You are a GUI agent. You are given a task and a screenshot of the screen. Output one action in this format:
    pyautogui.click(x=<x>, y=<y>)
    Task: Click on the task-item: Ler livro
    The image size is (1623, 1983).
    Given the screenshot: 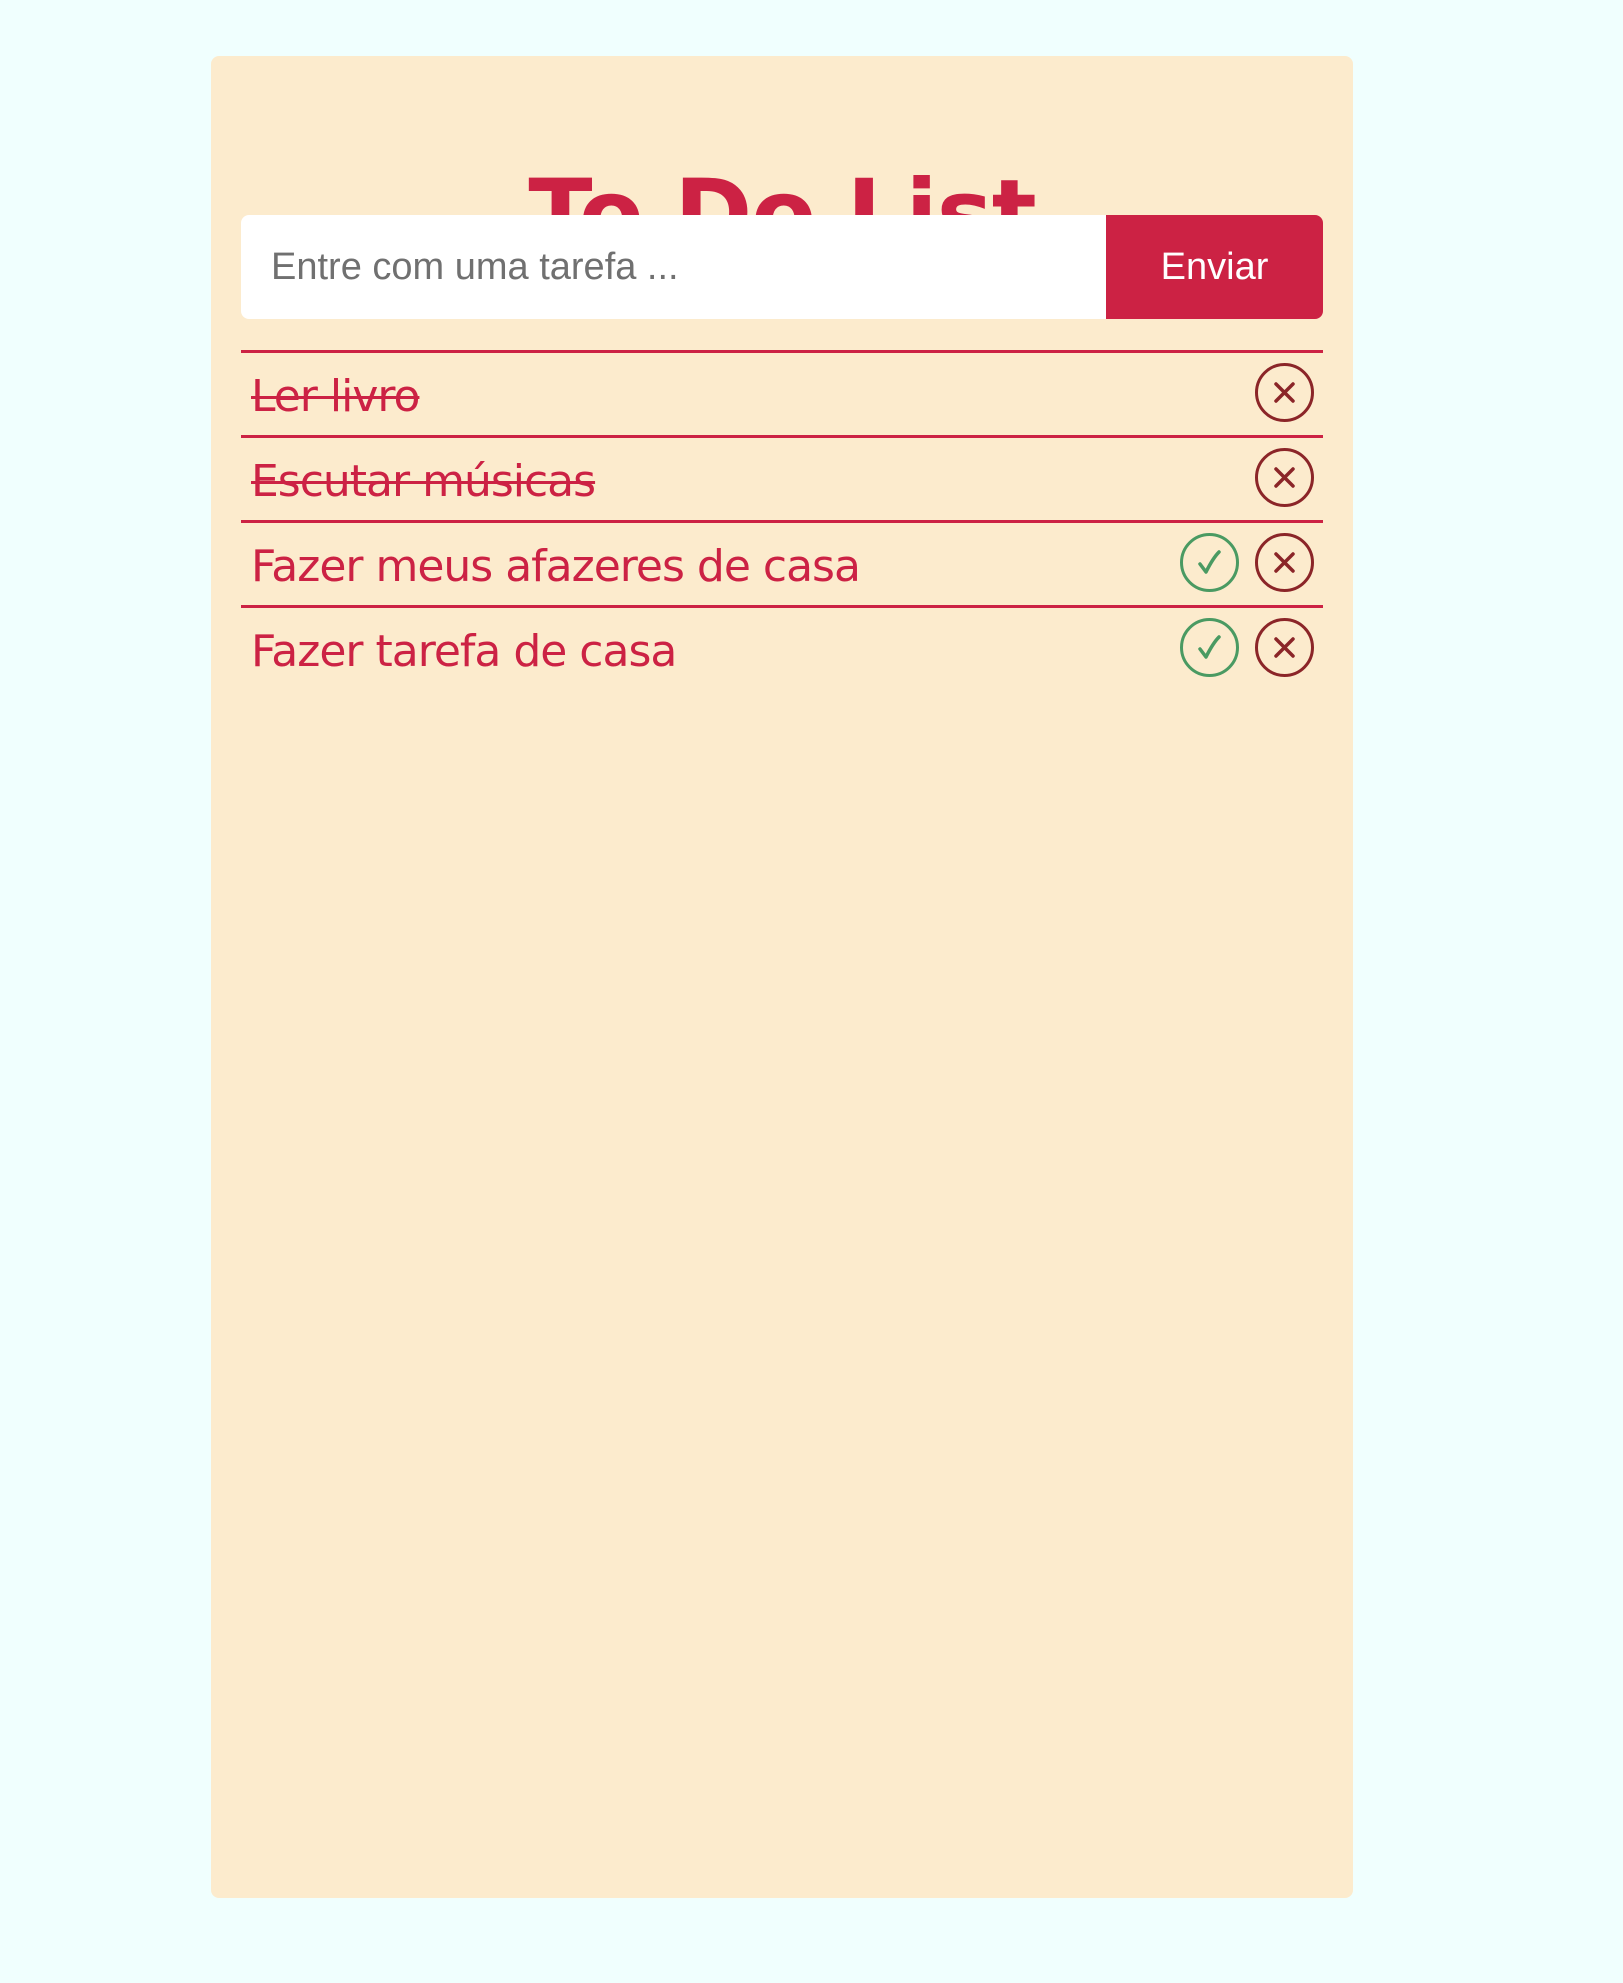 What is the action you would take?
    pyautogui.click(x=782, y=392)
    